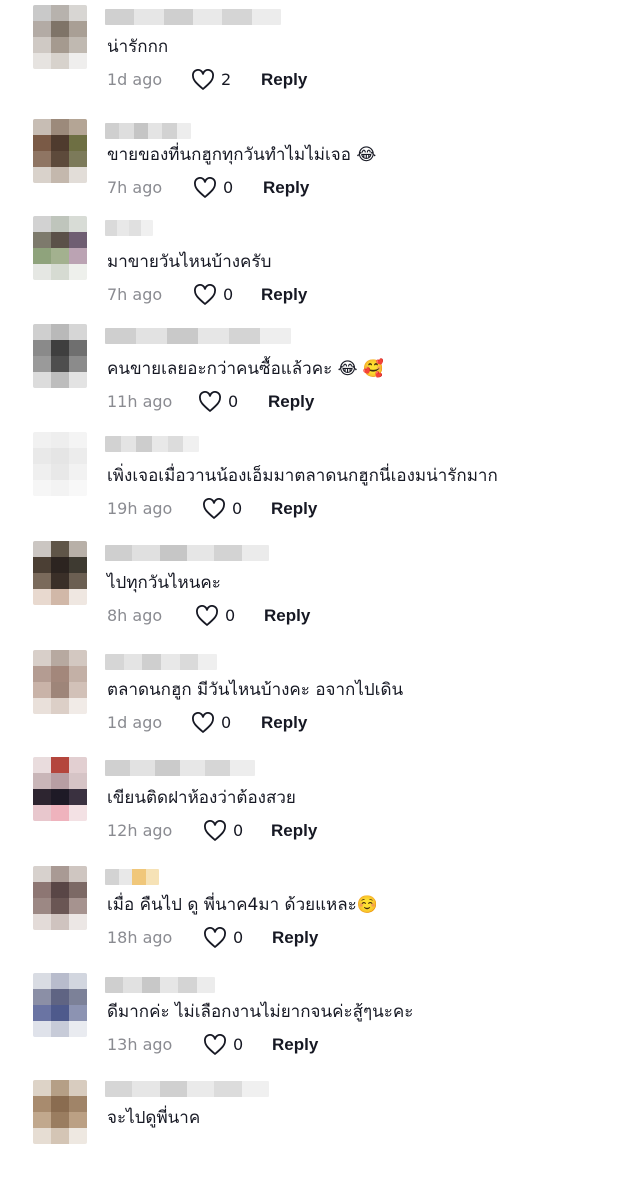  What do you see at coordinates (135, 615) in the screenshot?
I see `comment-time: 8h ago` at bounding box center [135, 615].